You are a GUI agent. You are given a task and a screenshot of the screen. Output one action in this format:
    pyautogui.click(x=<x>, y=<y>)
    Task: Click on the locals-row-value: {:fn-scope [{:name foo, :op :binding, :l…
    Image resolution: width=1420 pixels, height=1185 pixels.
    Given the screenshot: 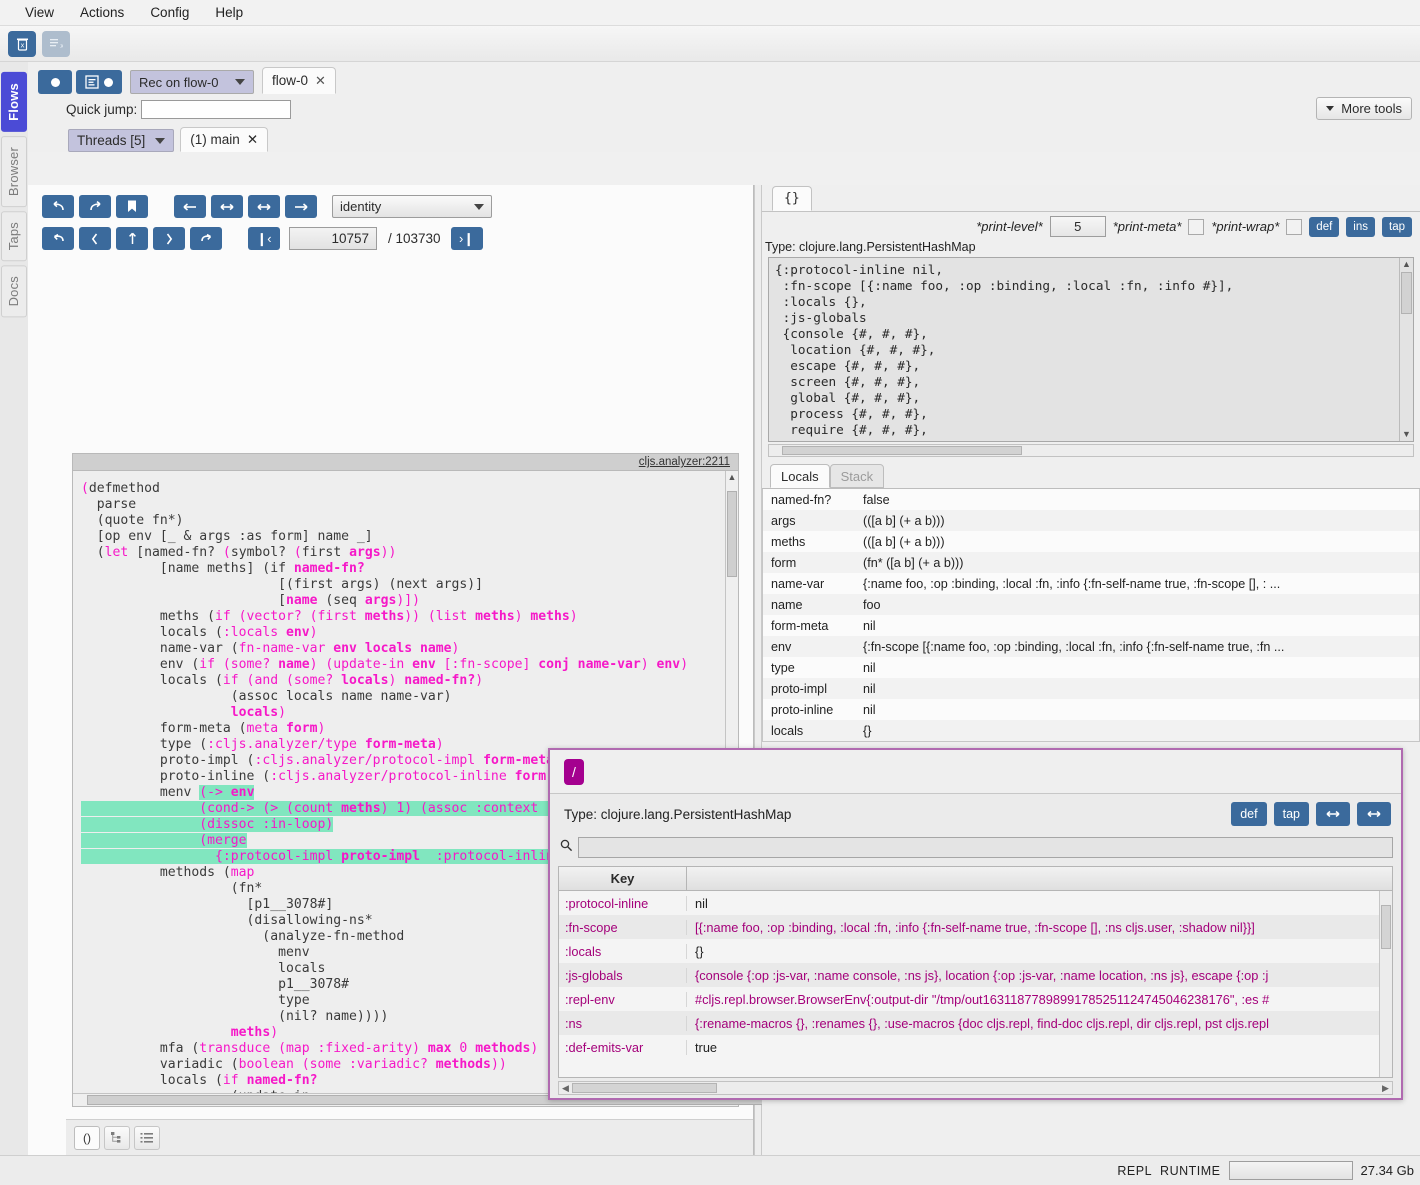 What is the action you would take?
    pyautogui.click(x=1074, y=646)
    